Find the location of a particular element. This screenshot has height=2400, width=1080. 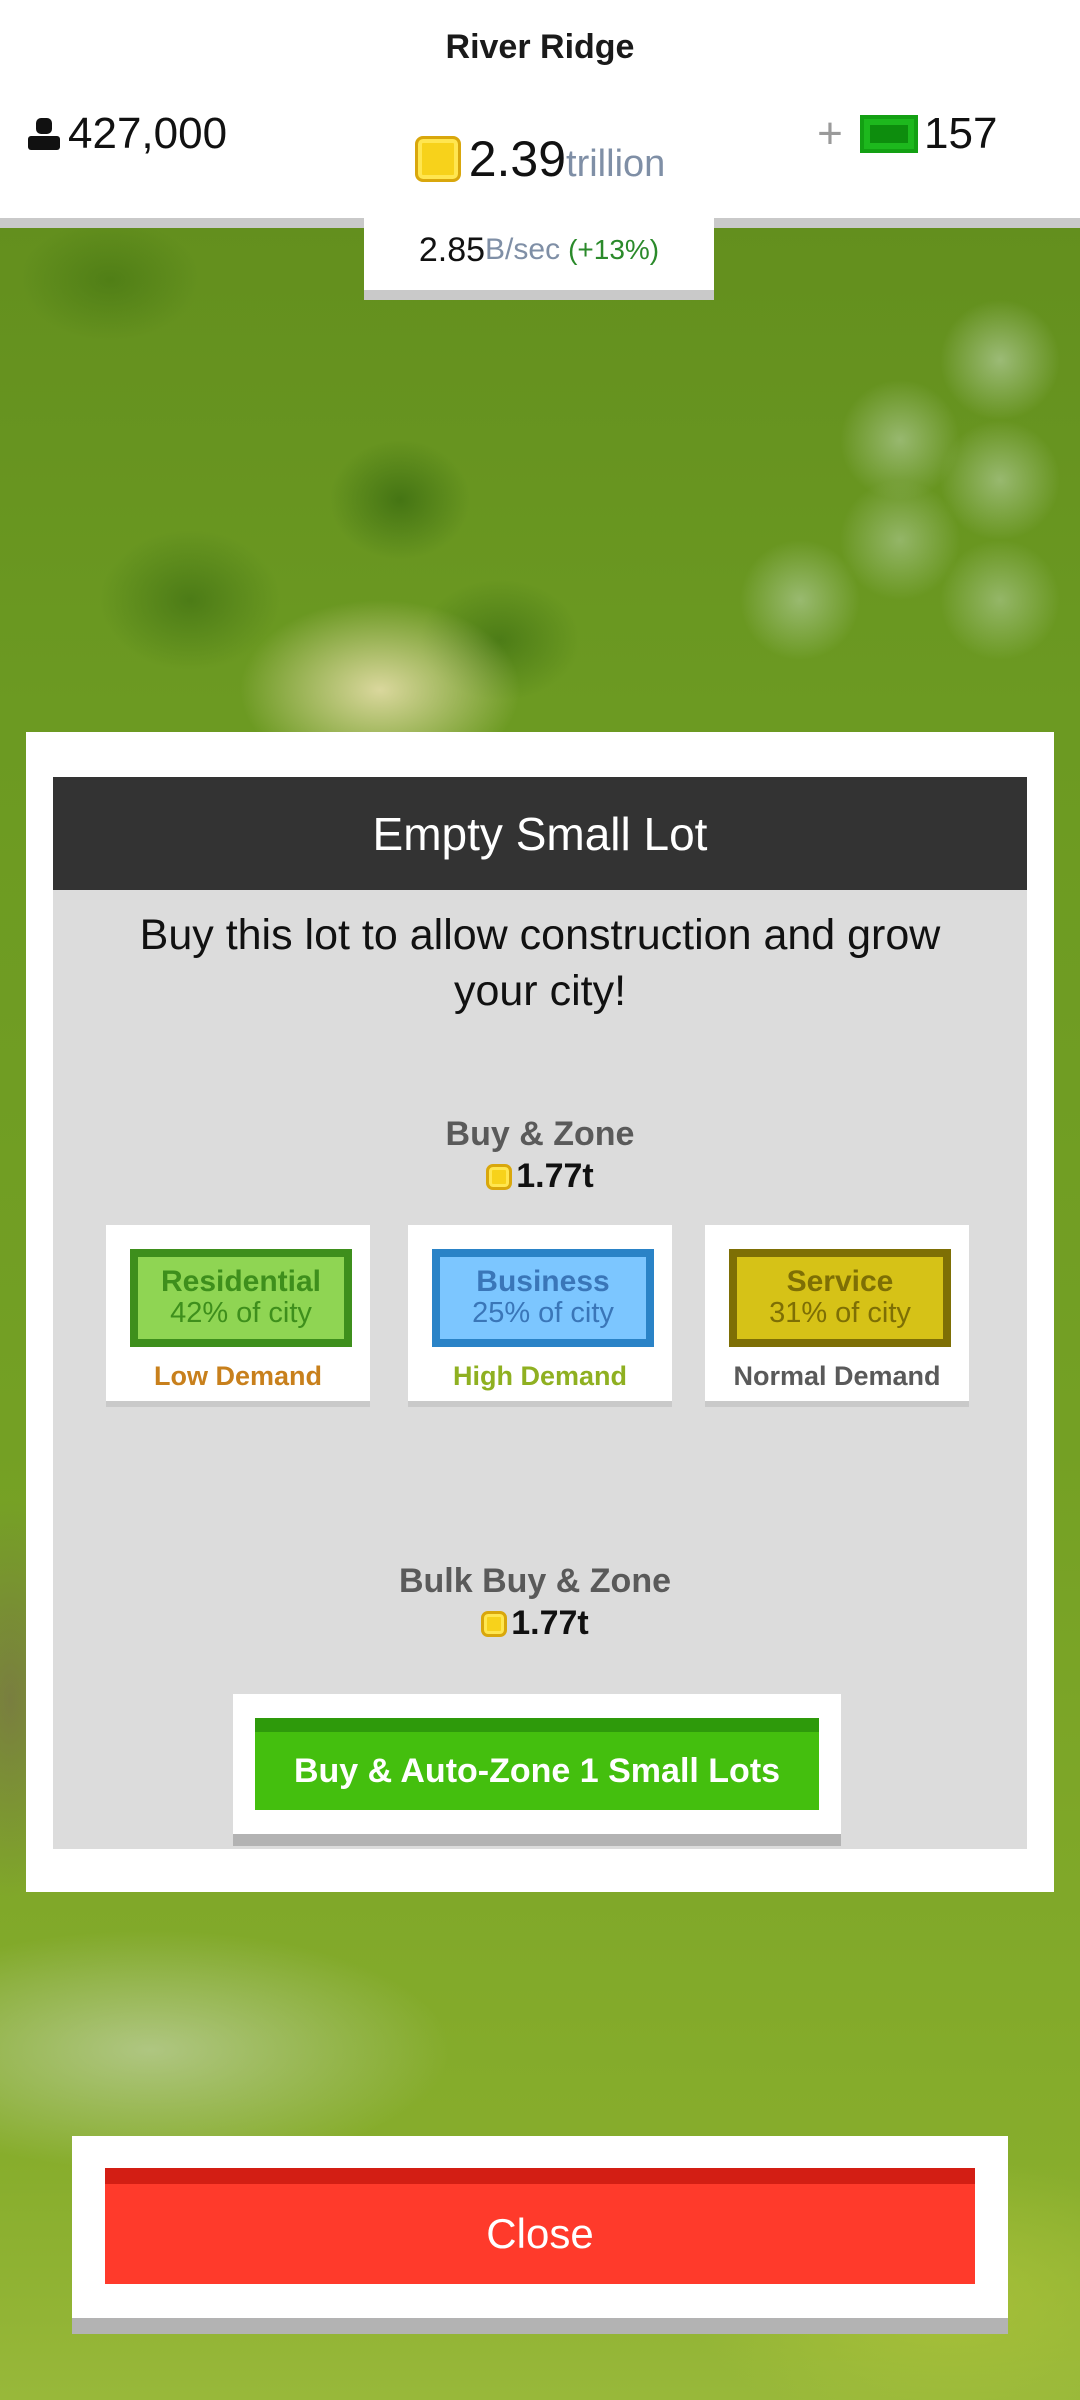

rate-unit: B/sec is located at coordinates (523, 249).